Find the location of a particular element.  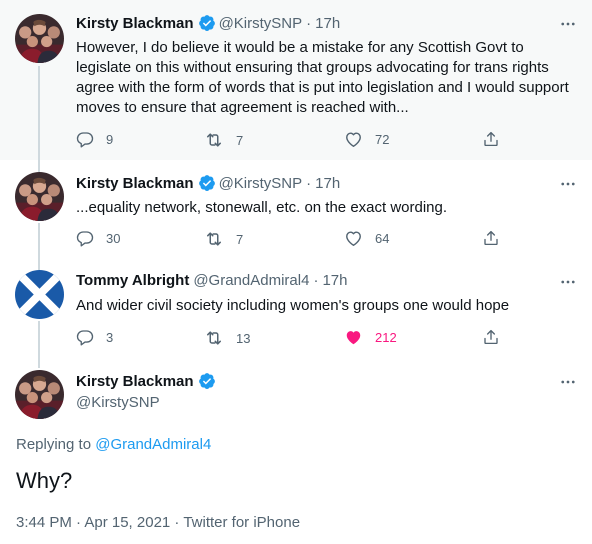

action-bar: 3 13 212 is located at coordinates (296, 338).